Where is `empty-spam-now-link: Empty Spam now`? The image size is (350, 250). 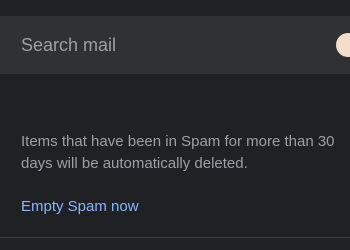 empty-spam-now-link: Empty Spam now is located at coordinates (80, 207).